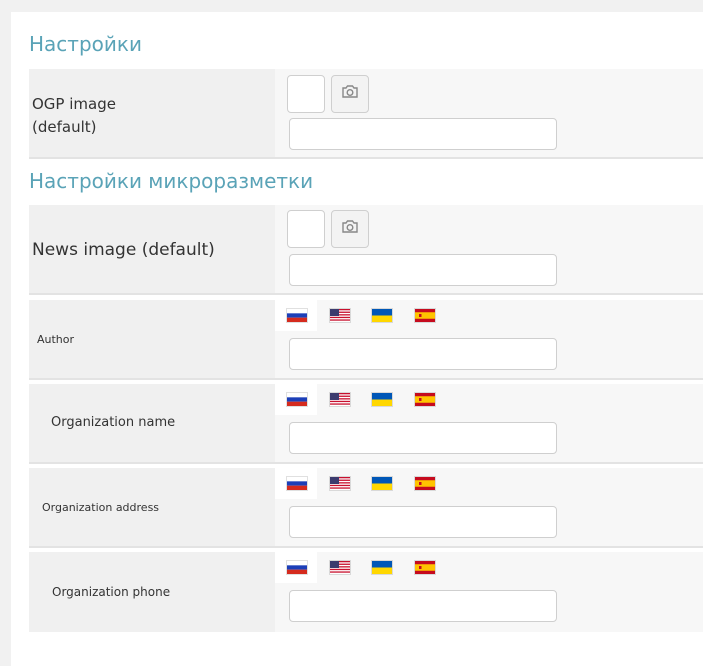 The height and width of the screenshot is (666, 703). Describe the element at coordinates (306, 229) in the screenshot. I see `news-image-preview` at that location.